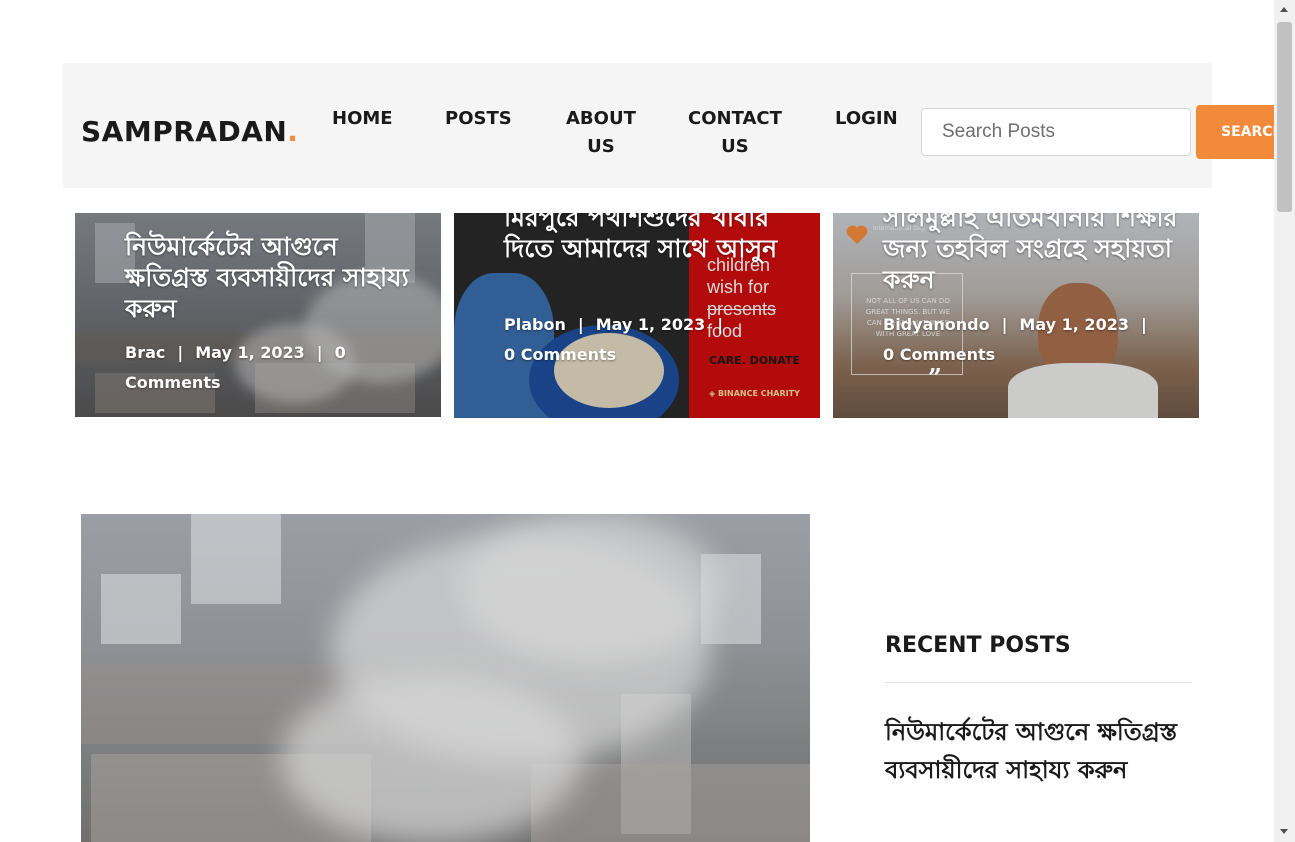 The image size is (1295, 842). What do you see at coordinates (1284, 831) in the screenshot?
I see `scroll-down-arrow-icon` at bounding box center [1284, 831].